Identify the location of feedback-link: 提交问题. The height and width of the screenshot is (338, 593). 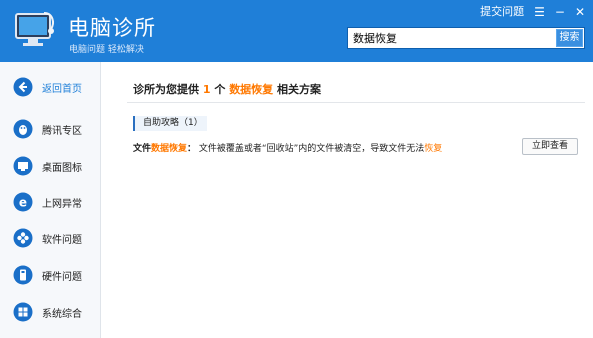
(502, 12).